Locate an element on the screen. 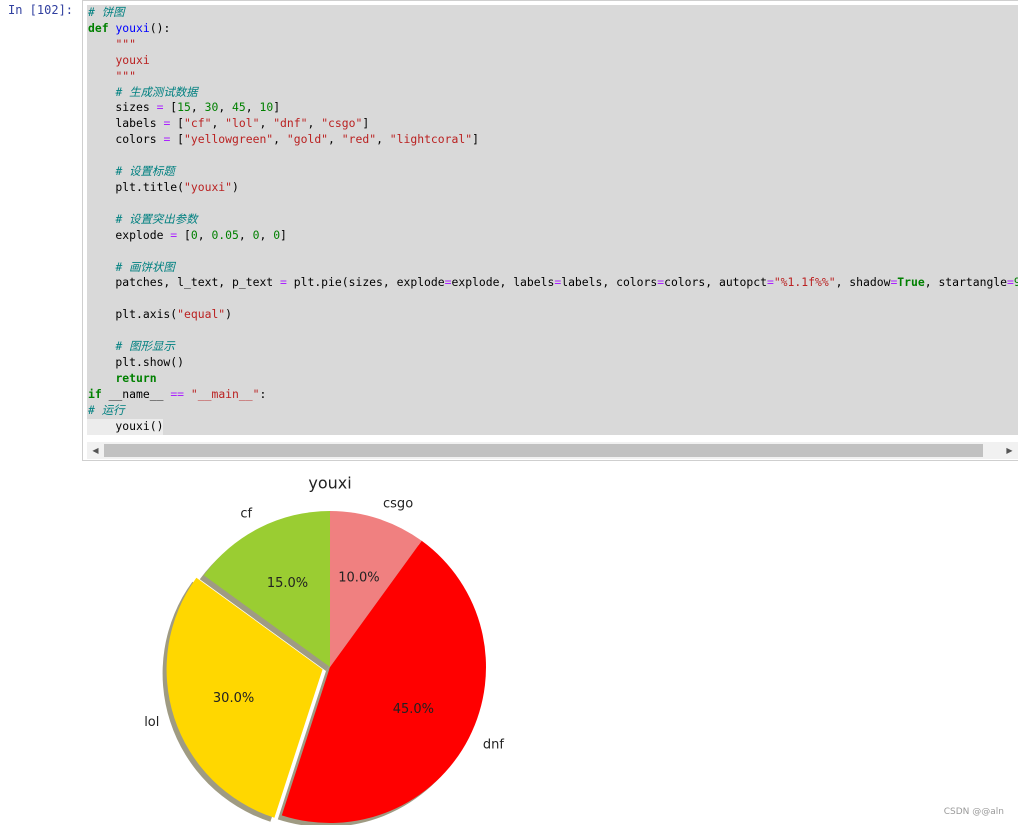 The image size is (1018, 829). code-line: youxi() is located at coordinates (125, 426).